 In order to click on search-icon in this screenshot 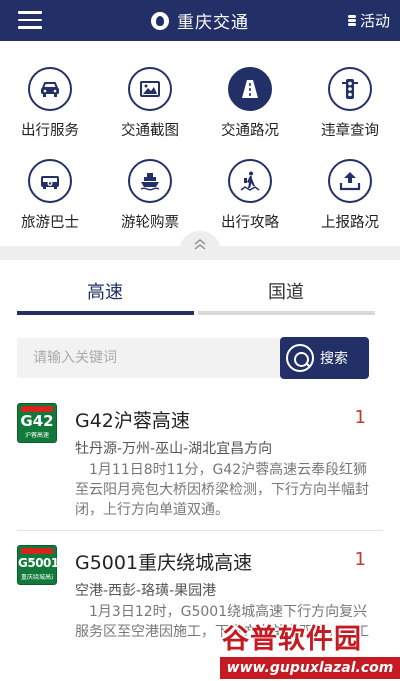, I will do `click(300, 358)`.